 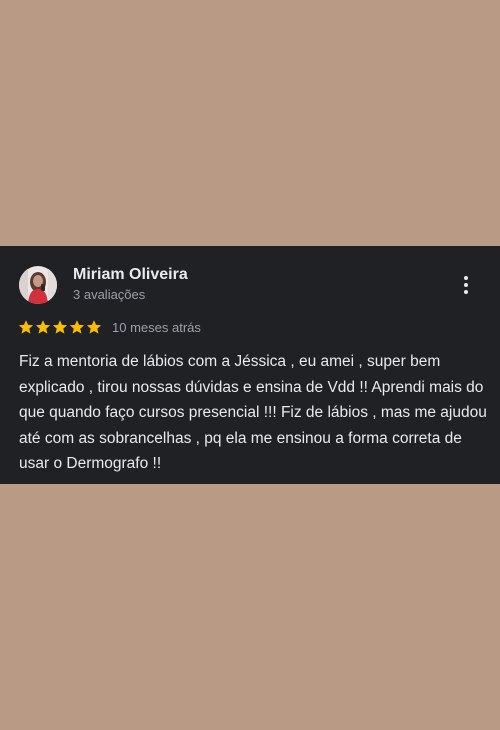 What do you see at coordinates (109, 327) in the screenshot?
I see `rating-row: 10 meses atrás` at bounding box center [109, 327].